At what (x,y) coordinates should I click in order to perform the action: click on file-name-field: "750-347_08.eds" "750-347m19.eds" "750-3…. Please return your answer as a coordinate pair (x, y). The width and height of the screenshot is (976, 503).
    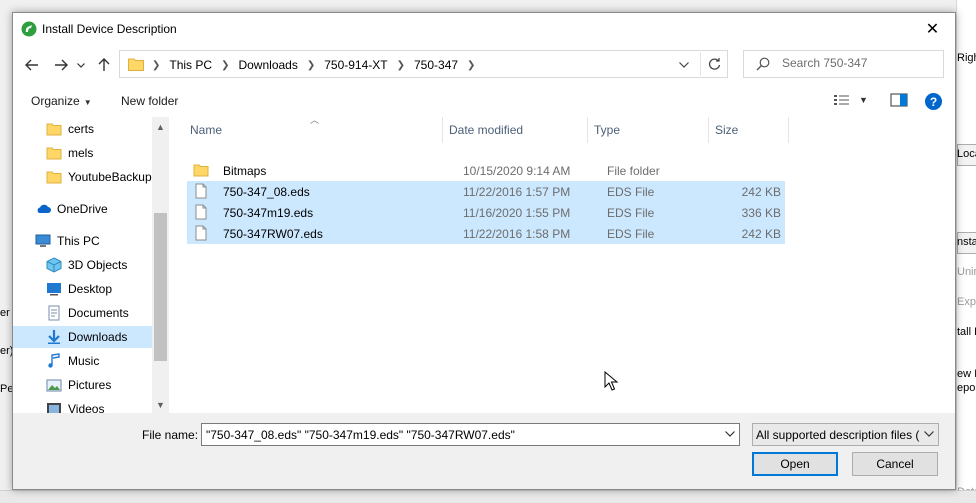
    Looking at the image, I should click on (470, 434).